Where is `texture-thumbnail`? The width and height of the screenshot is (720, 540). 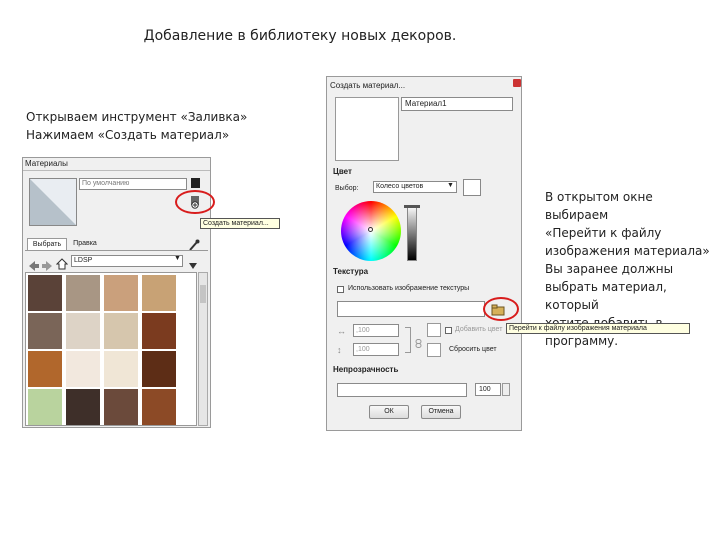 texture-thumbnail is located at coordinates (434, 330).